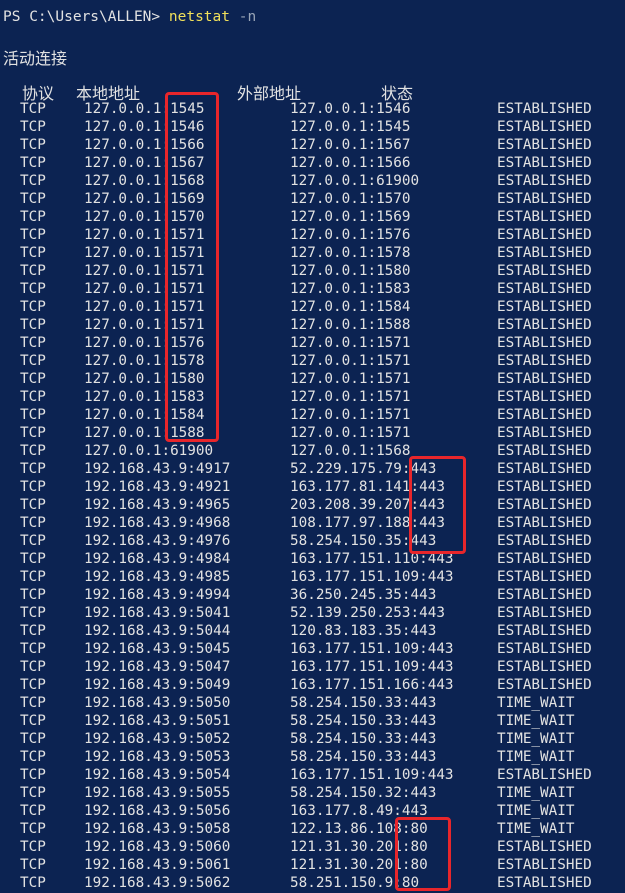  I want to click on foreign-address-cell: 127.0.0.1:1570, so click(350, 199).